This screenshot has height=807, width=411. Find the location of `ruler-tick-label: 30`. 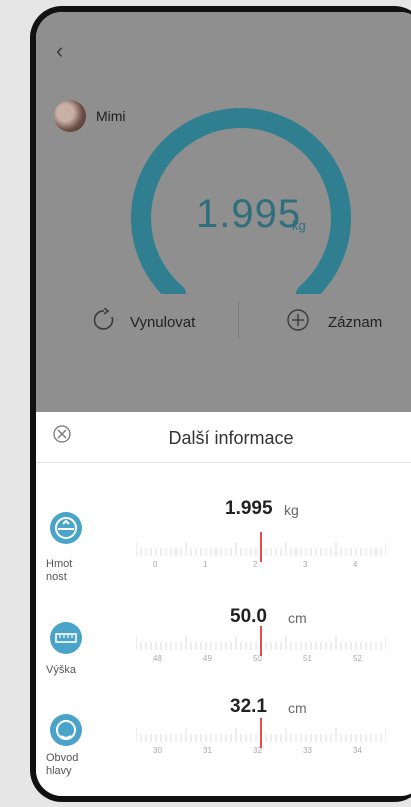

ruler-tick-label: 30 is located at coordinates (157, 750).